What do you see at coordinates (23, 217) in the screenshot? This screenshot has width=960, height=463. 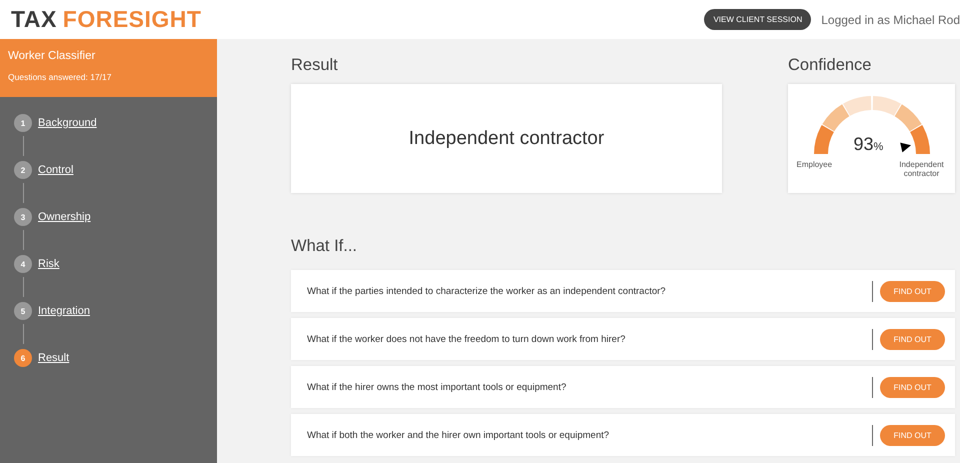 I see `step-number: 3` at bounding box center [23, 217].